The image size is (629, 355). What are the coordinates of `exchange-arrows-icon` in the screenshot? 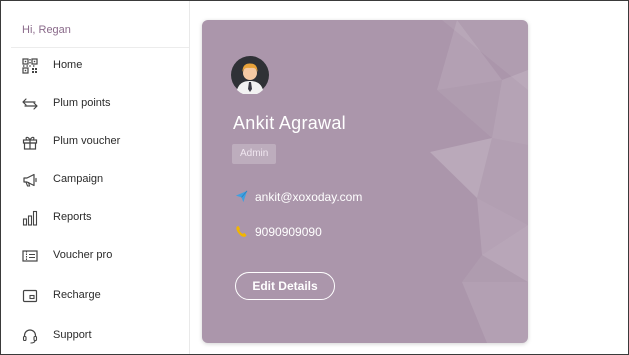 It's located at (30, 104).